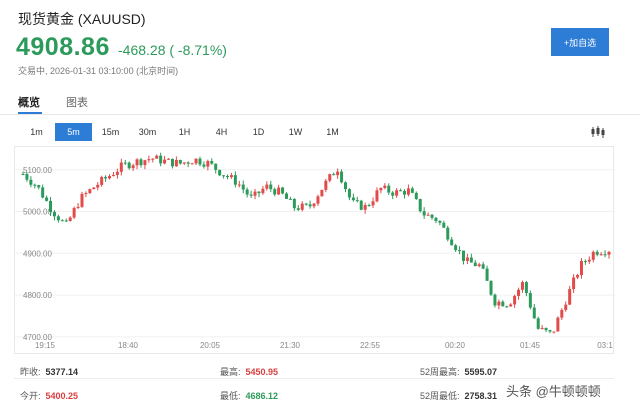 The height and width of the screenshot is (412, 640). I want to click on timeframe-1h-button: 1H, so click(184, 132).